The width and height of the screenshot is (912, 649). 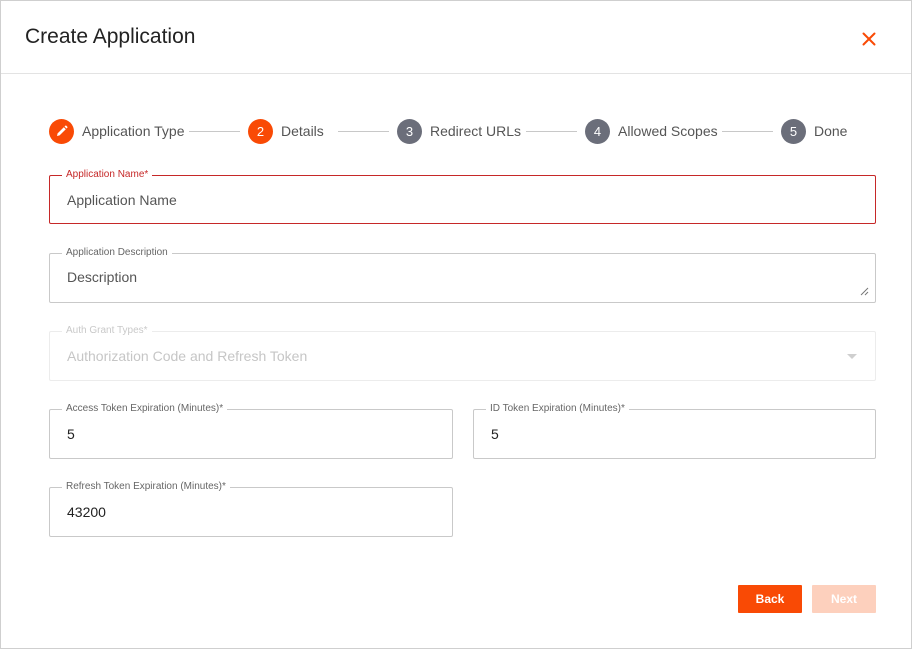 I want to click on step-allowed-scopes: 4 Allowed Scopes, so click(x=651, y=131).